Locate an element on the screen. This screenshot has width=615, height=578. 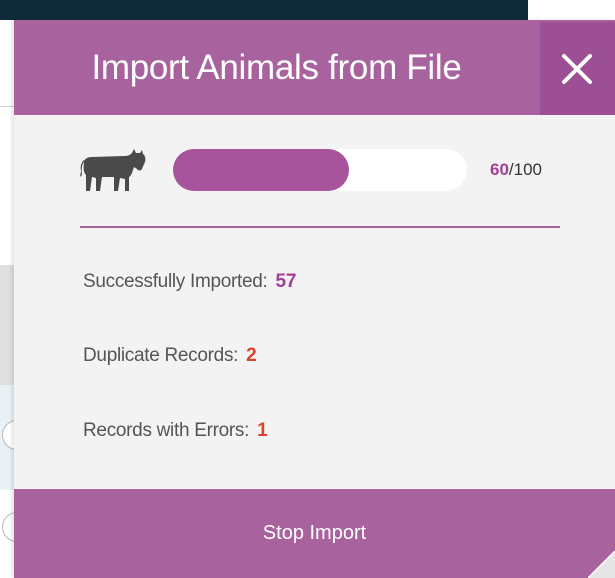
stat-label: Successfully Imported: is located at coordinates (175, 281).